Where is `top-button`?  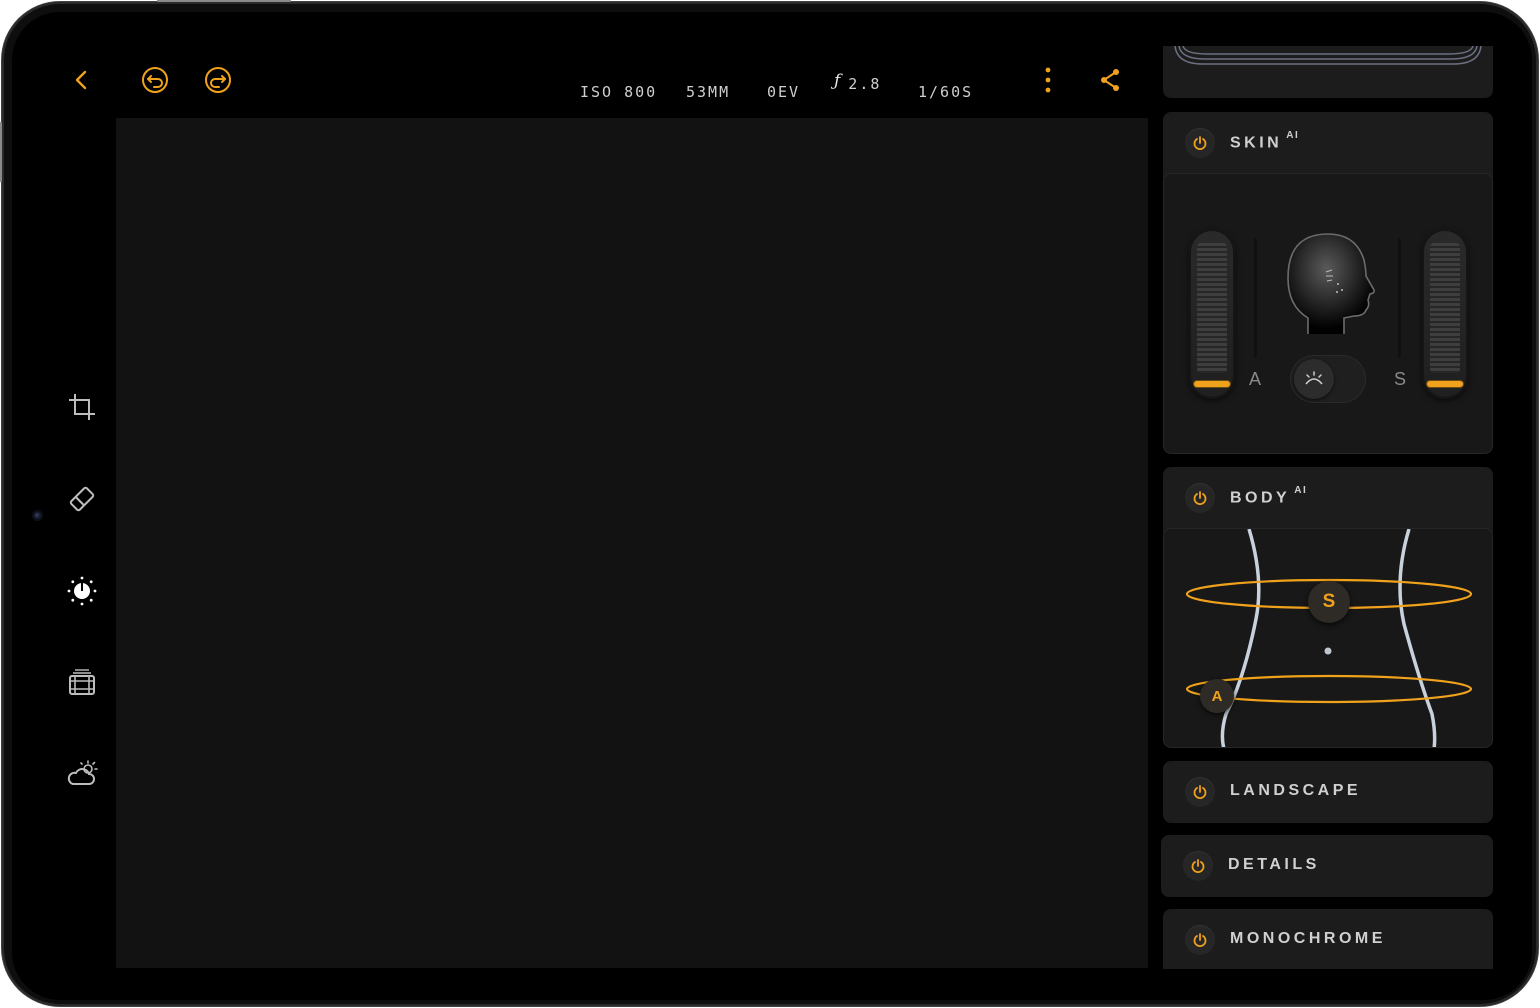
top-button is located at coordinates (224, 1).